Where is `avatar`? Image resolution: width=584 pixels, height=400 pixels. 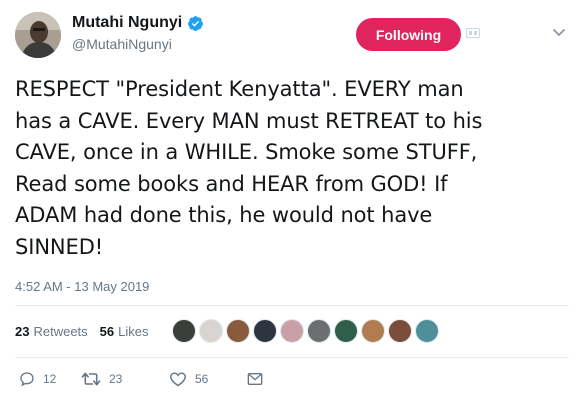 avatar is located at coordinates (38, 35).